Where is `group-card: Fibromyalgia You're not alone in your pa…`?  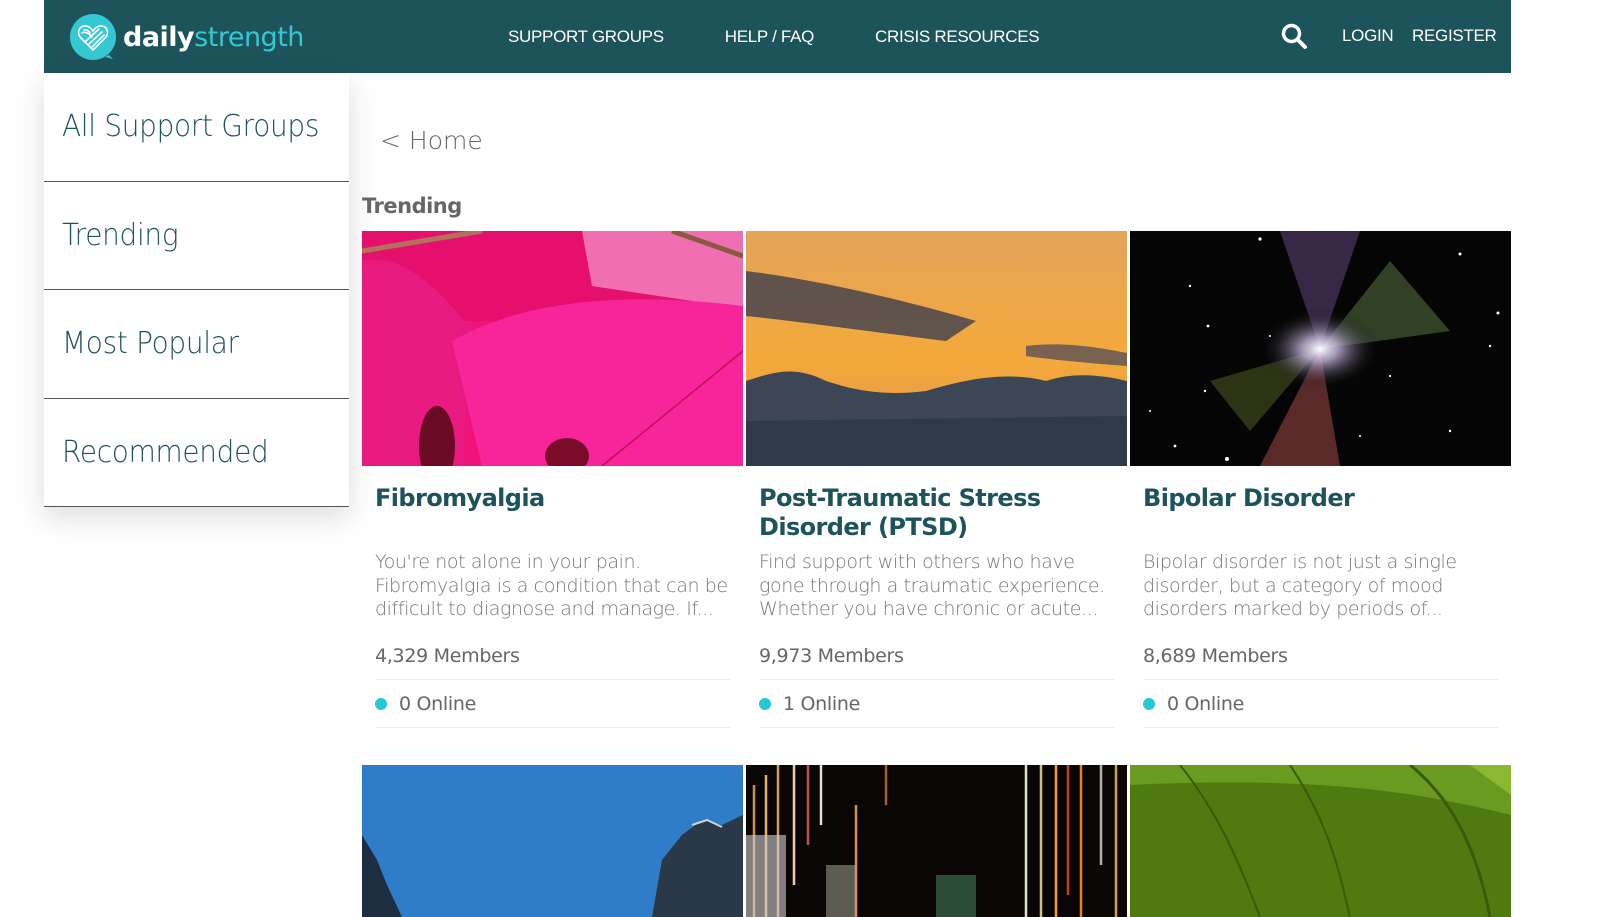
group-card: Fibromyalgia You're not alone in your pa… is located at coordinates (552, 479).